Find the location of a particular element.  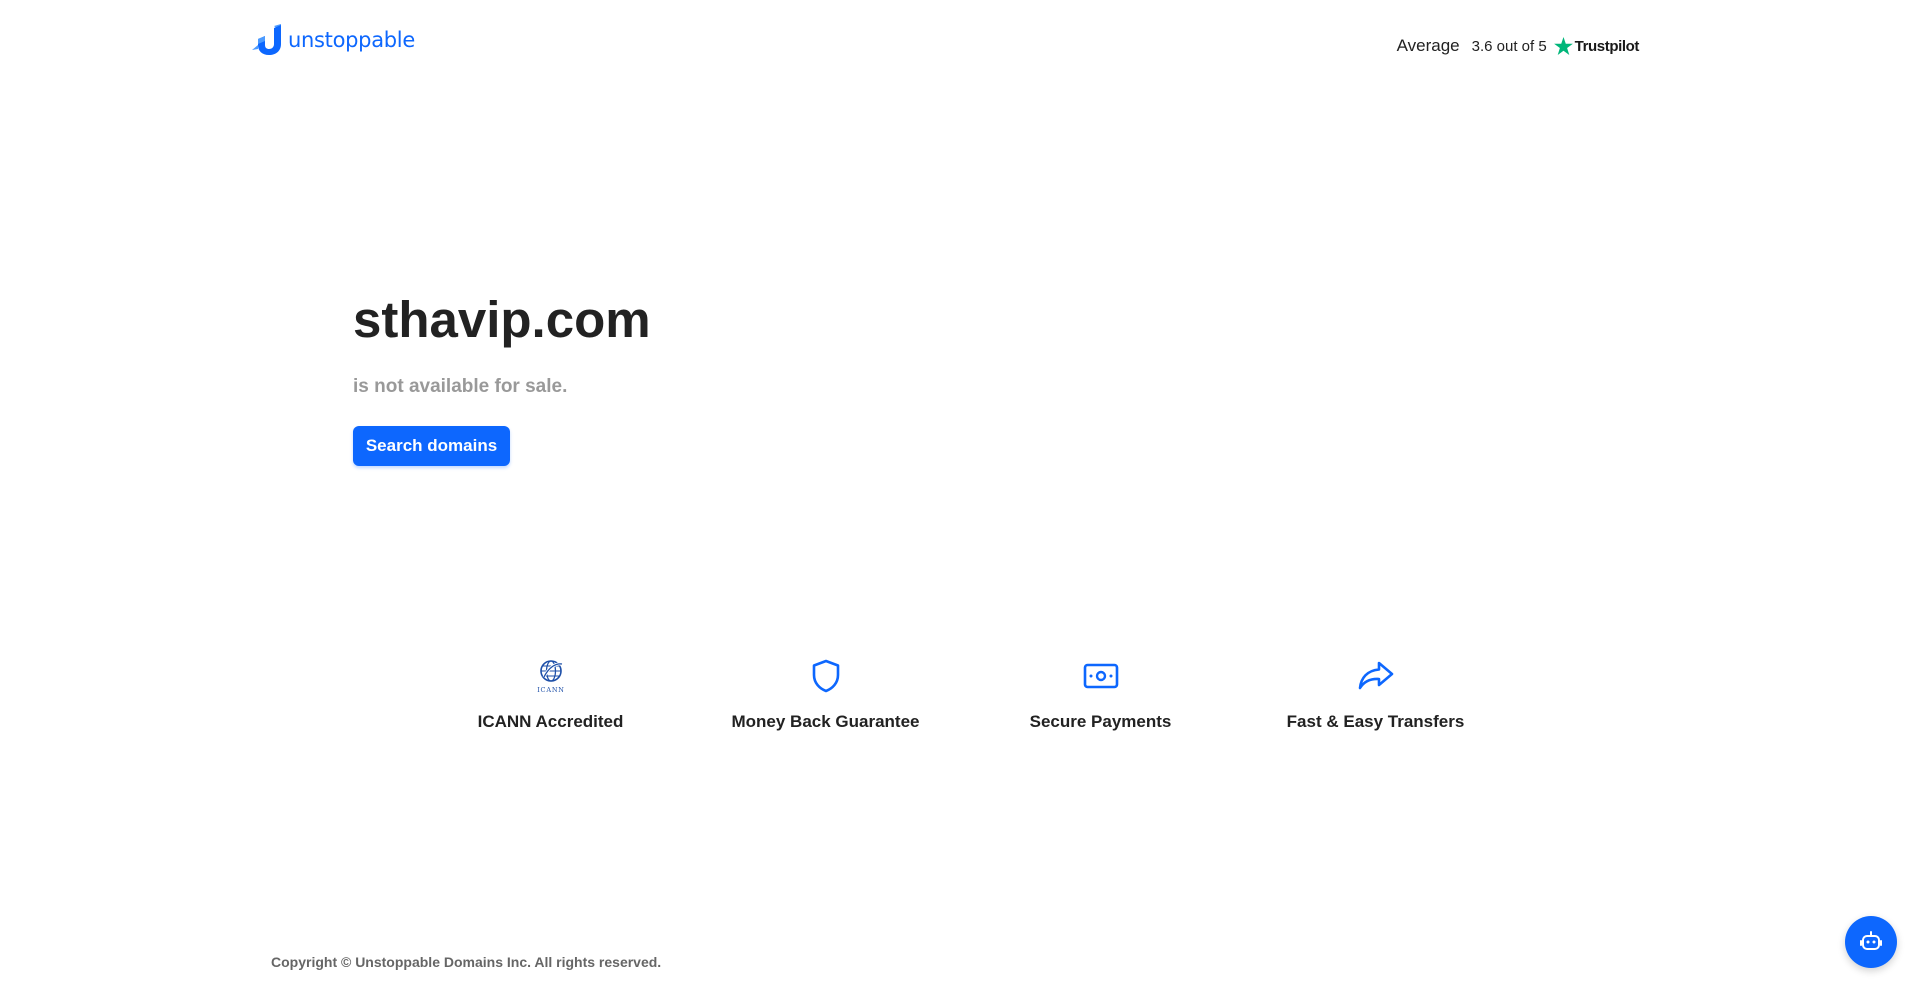

feature-label: Money Back Guarantee is located at coordinates (825, 721).